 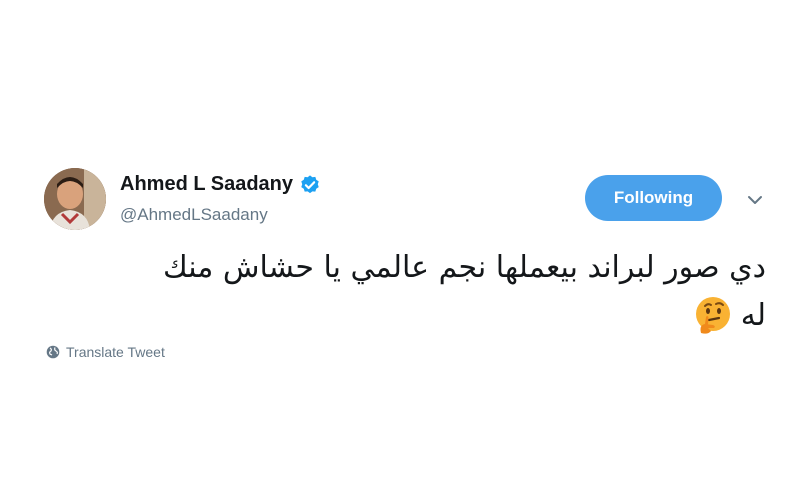 I want to click on user-handle: @AhmedLSaadany, so click(x=194, y=215).